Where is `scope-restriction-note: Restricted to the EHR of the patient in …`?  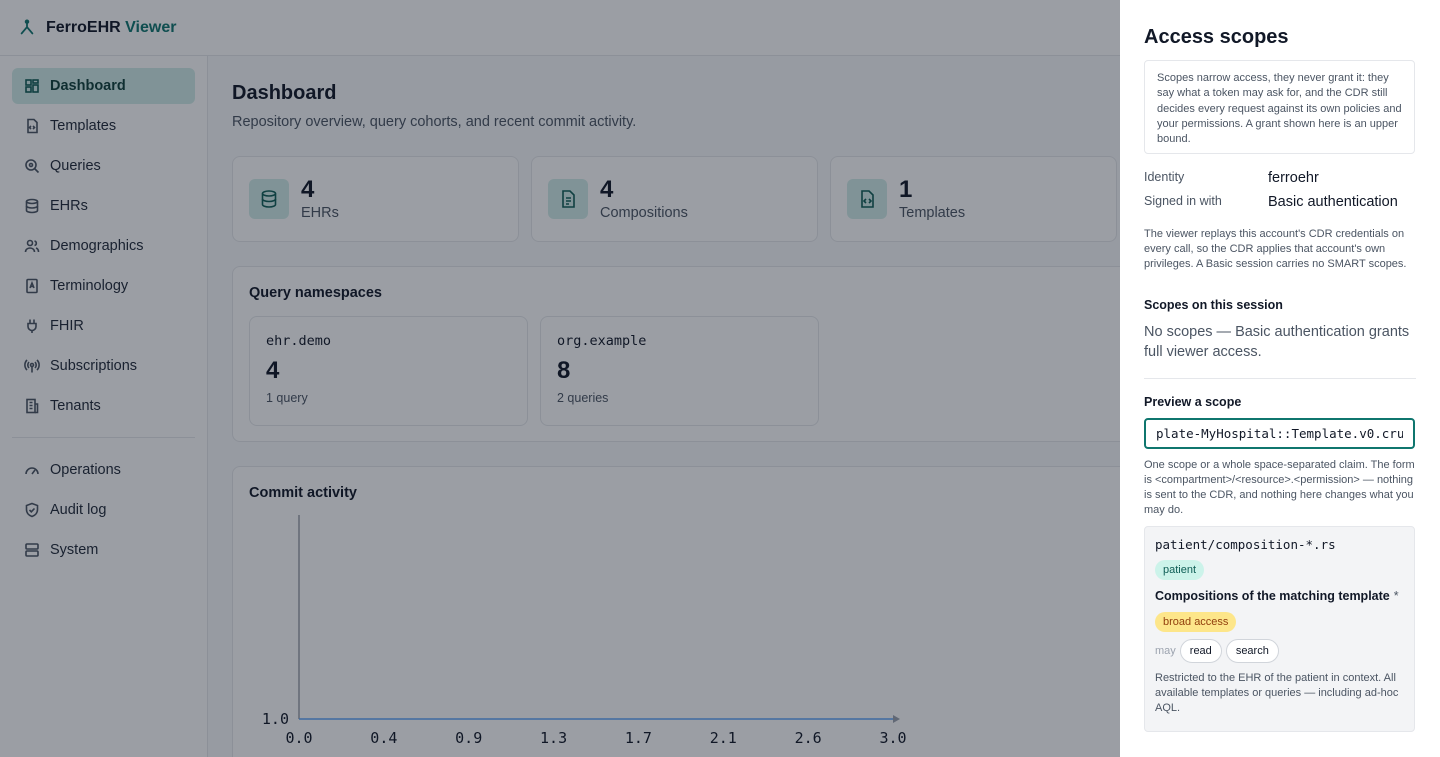 scope-restriction-note: Restricted to the EHR of the patient in … is located at coordinates (1277, 693).